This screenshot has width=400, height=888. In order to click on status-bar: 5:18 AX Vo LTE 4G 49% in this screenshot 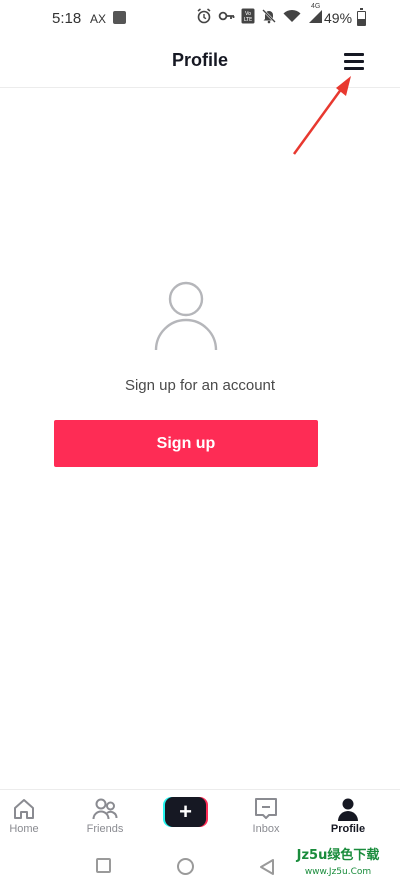, I will do `click(200, 18)`.